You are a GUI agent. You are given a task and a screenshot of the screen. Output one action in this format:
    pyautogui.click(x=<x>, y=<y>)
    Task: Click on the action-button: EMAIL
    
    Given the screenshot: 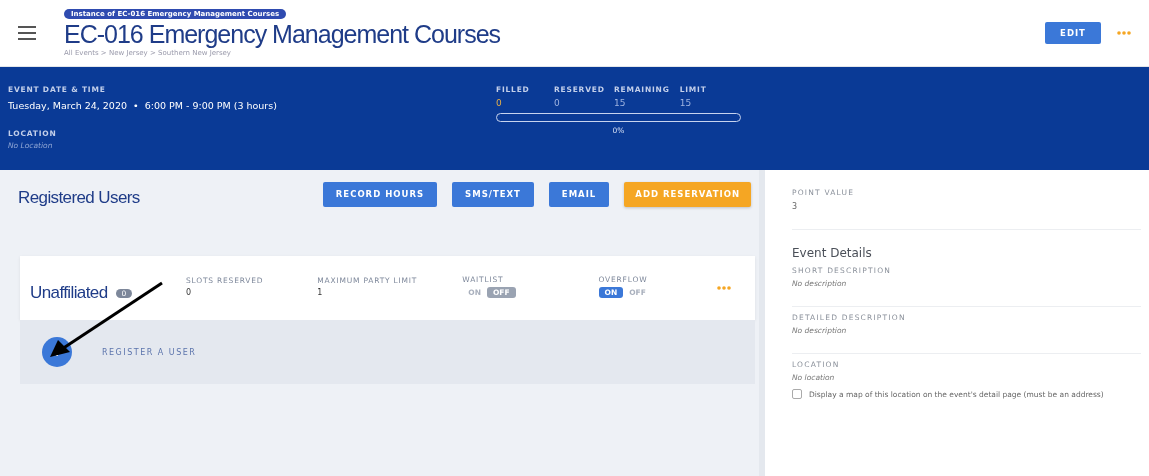 What is the action you would take?
    pyautogui.click(x=579, y=194)
    